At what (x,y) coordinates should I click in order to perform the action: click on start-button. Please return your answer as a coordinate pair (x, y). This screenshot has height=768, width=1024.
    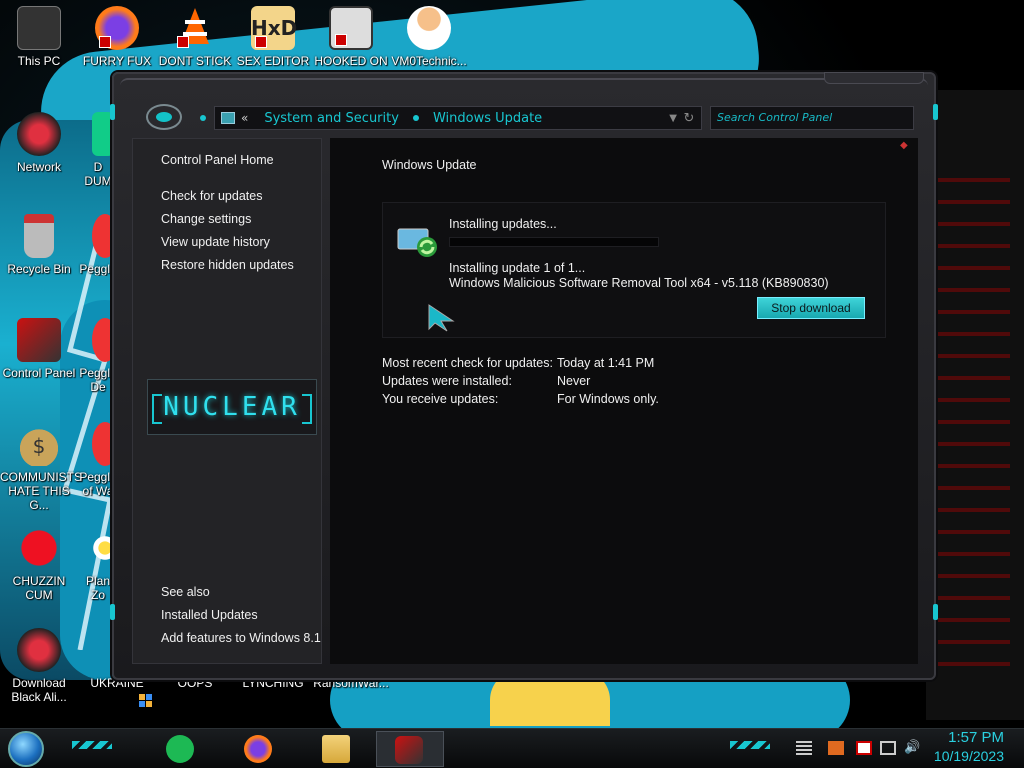
    Looking at the image, I should click on (26, 749).